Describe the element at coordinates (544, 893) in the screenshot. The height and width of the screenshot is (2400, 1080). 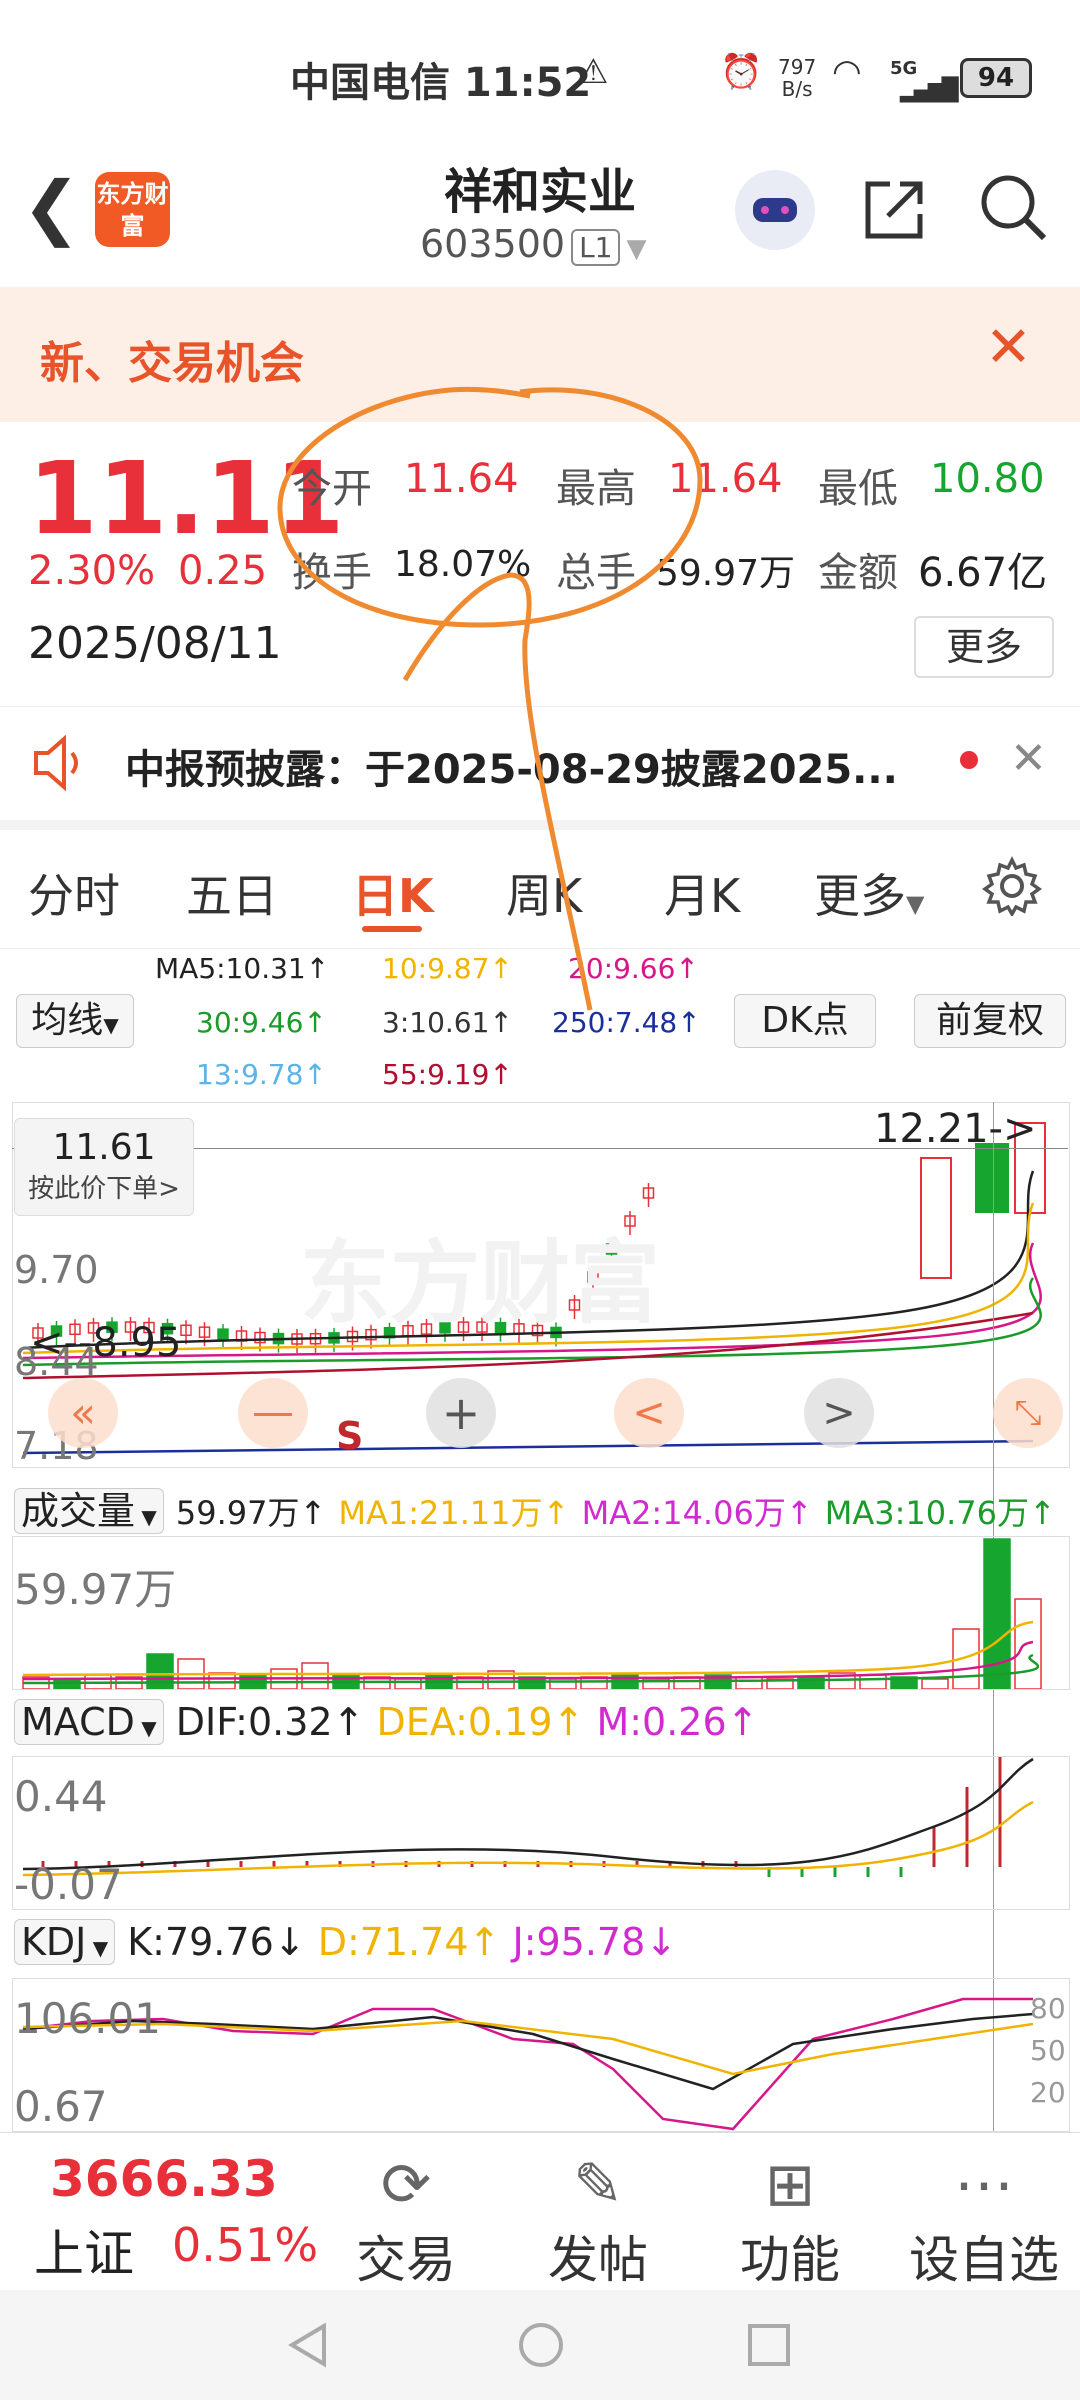
I see `tab-weekly-k: 周K` at that location.